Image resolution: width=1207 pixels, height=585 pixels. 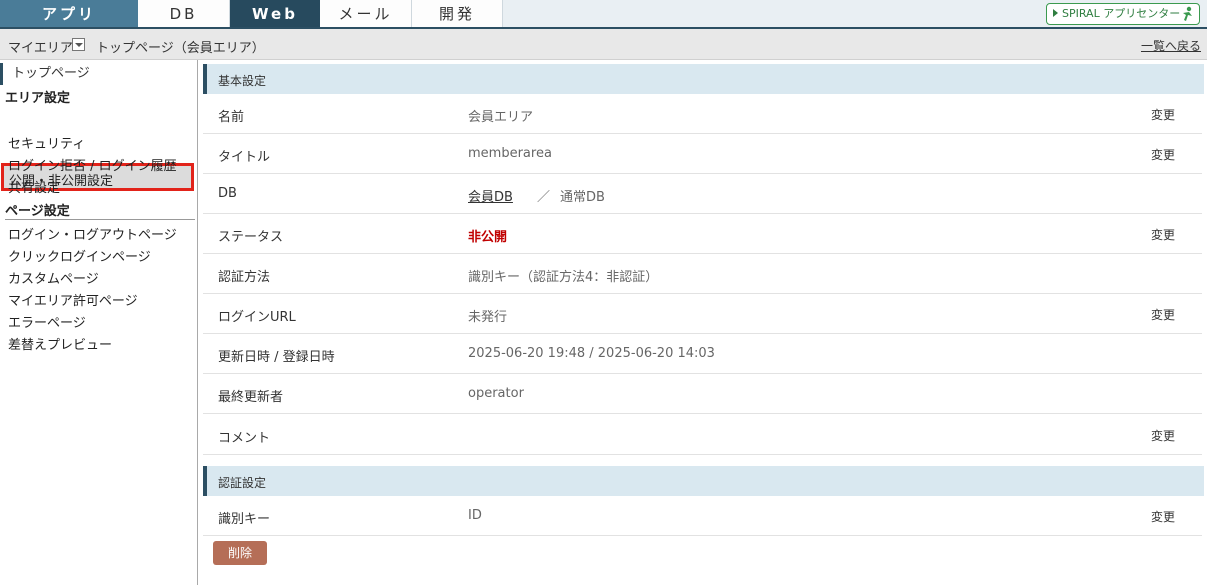 I want to click on delete-button: 削除, so click(x=240, y=553).